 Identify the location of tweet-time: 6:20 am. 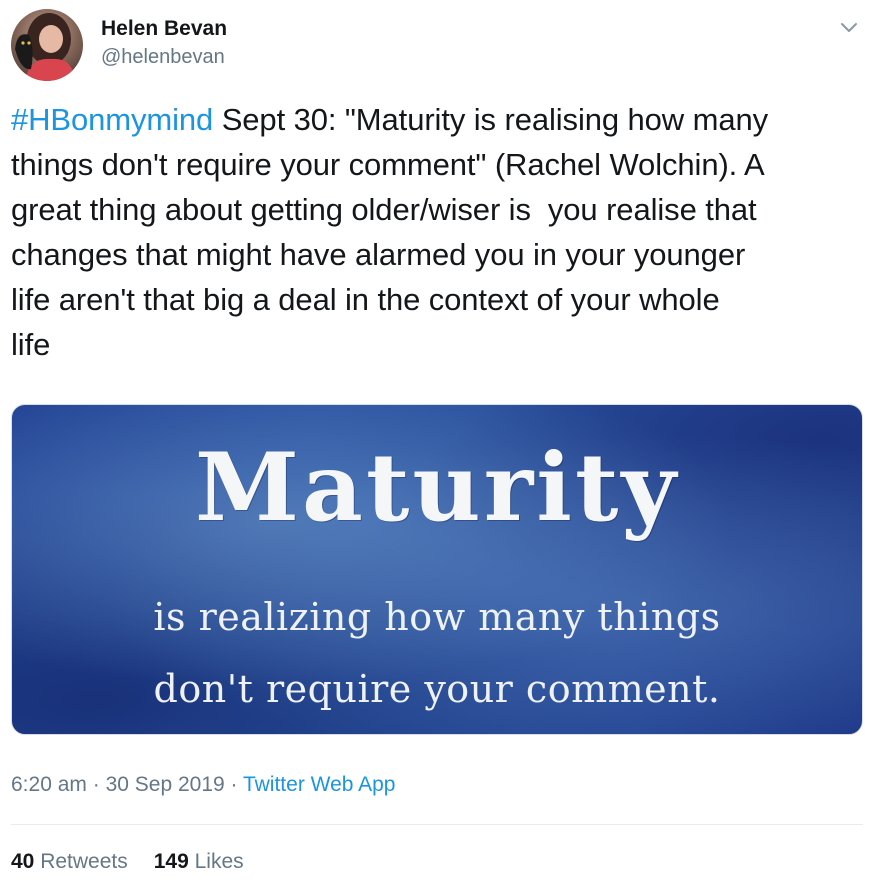
(49, 784).